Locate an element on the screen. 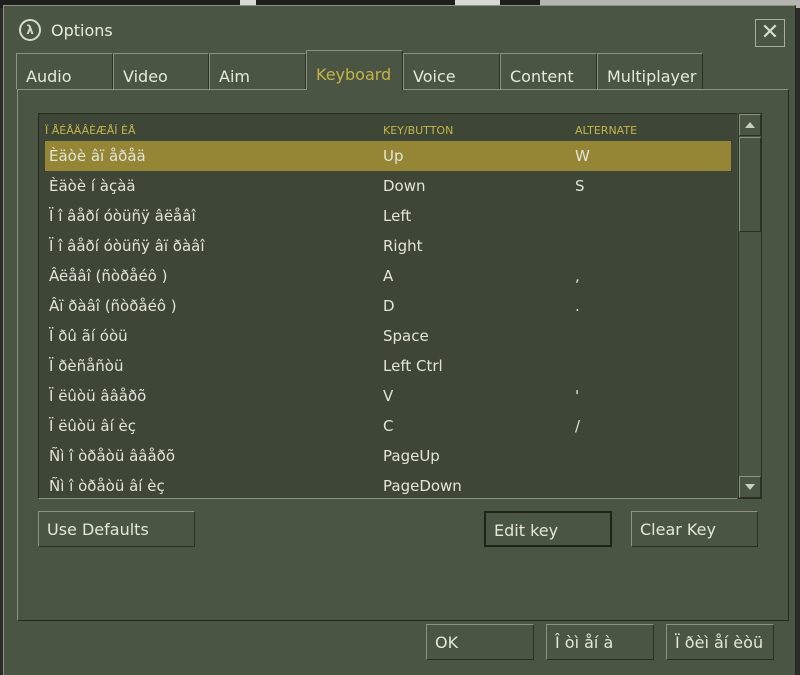  binding-key: D is located at coordinates (389, 306).